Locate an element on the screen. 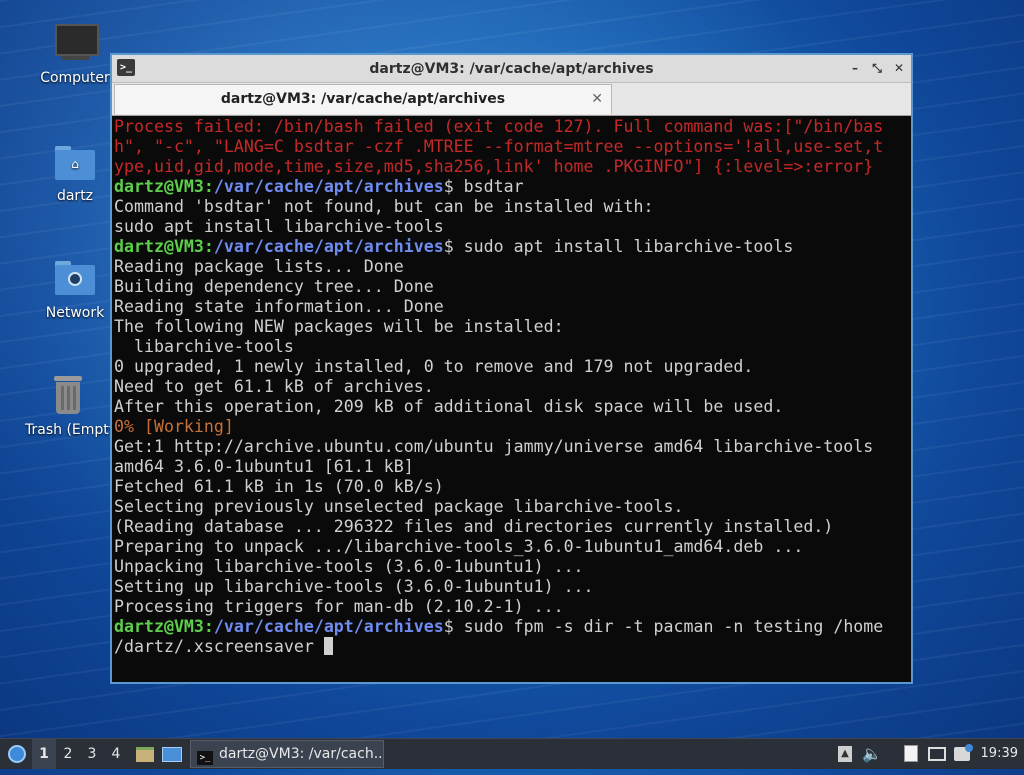 The width and height of the screenshot is (1024, 775). terminal-line: Reading state information... Done is located at coordinates (511, 307).